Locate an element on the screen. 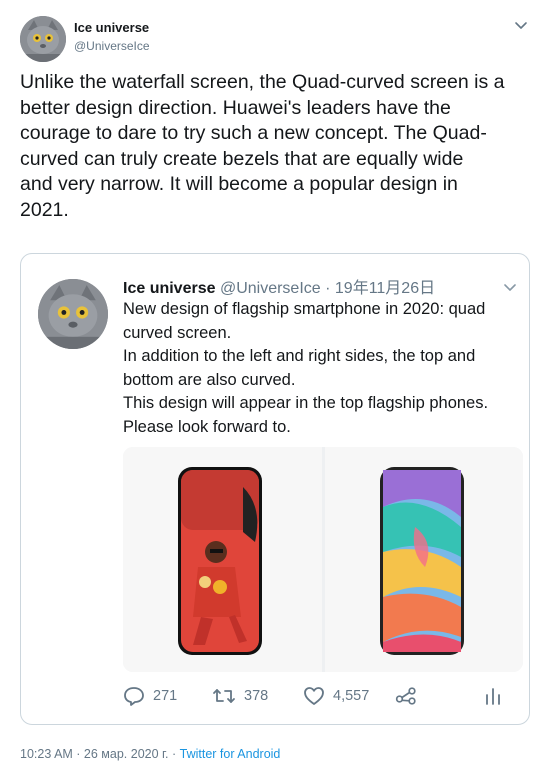  media-image-colorful-phone is located at coordinates (423, 559).